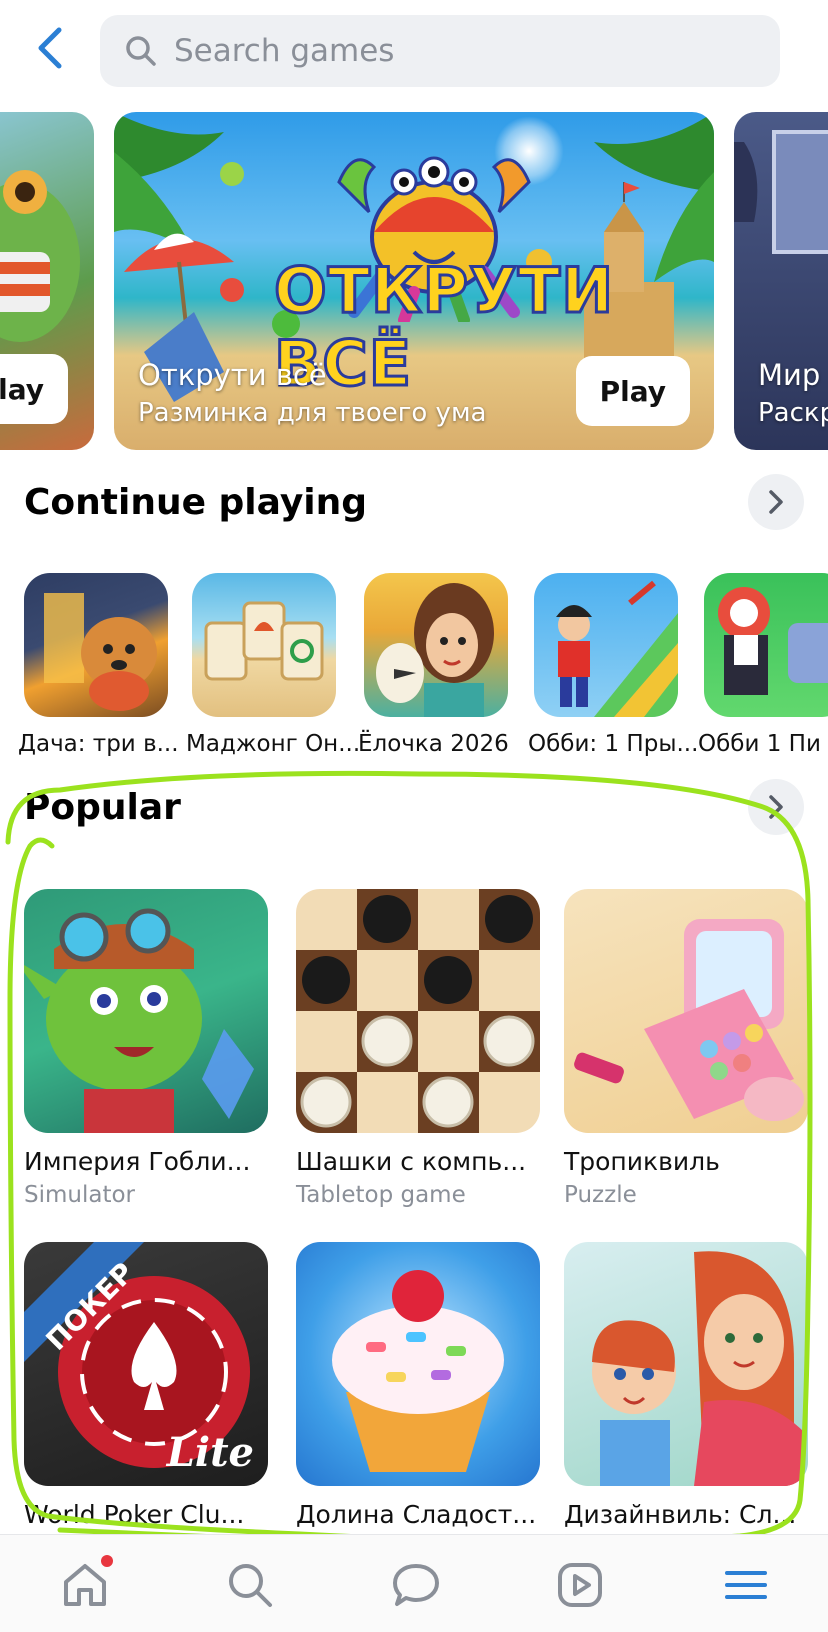 The image size is (828, 1632). What do you see at coordinates (418, 1364) in the screenshot?
I see `game-icon-sweets` at bounding box center [418, 1364].